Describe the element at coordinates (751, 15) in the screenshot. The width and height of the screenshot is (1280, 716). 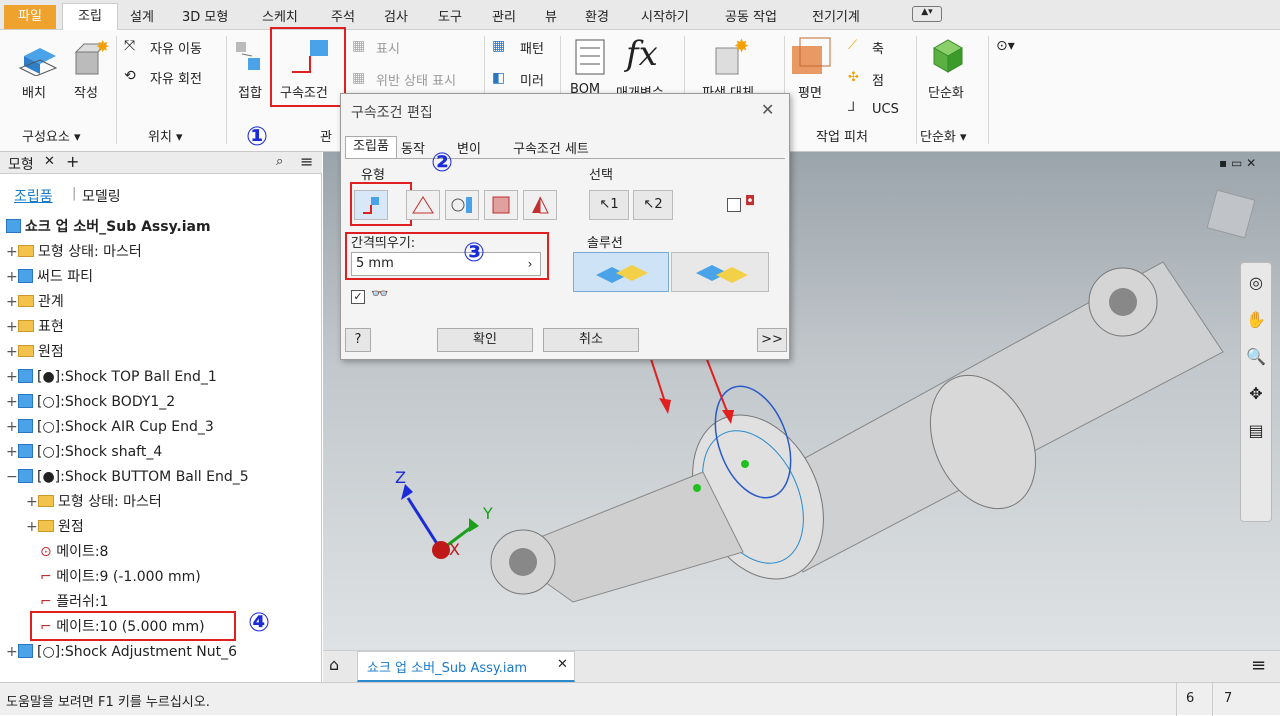
I see `tab-collaborate: 공동 작업` at that location.